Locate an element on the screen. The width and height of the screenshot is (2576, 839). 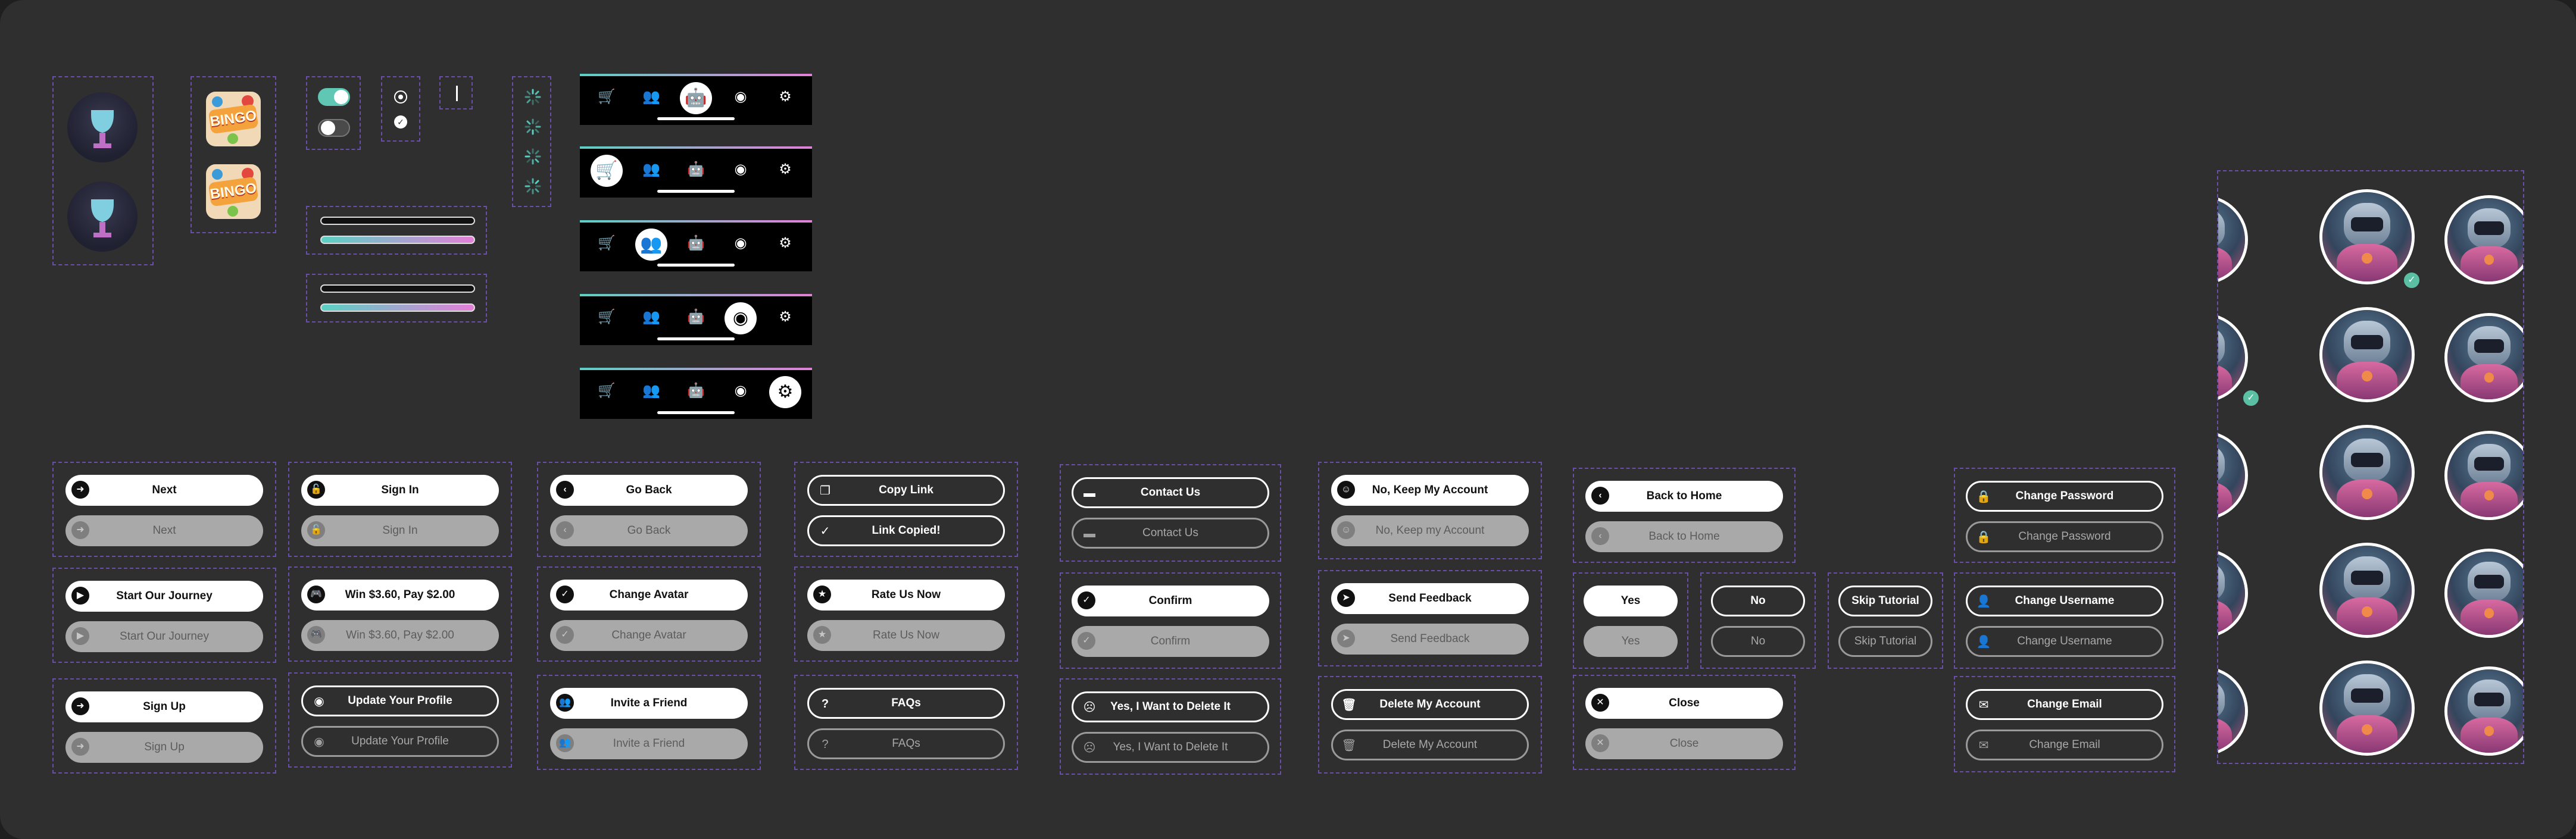
invite-friend-group: 👥 Invite a Friend 👥 Invite a Friend is located at coordinates (649, 723).